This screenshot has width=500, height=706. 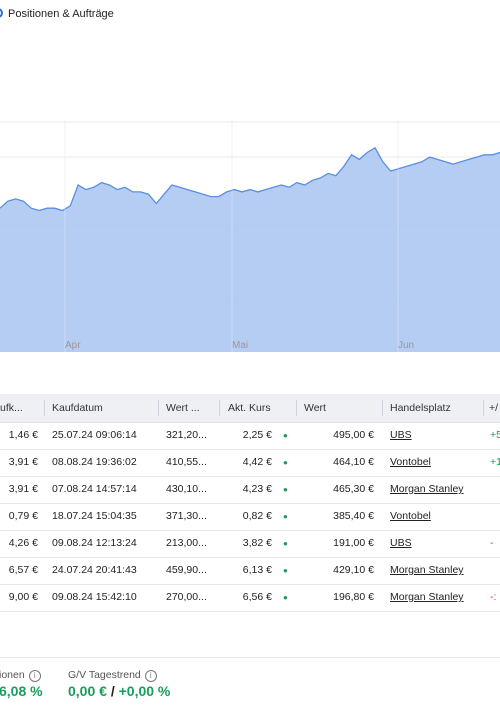 I want to click on cell-gv: -, so click(x=492, y=543).